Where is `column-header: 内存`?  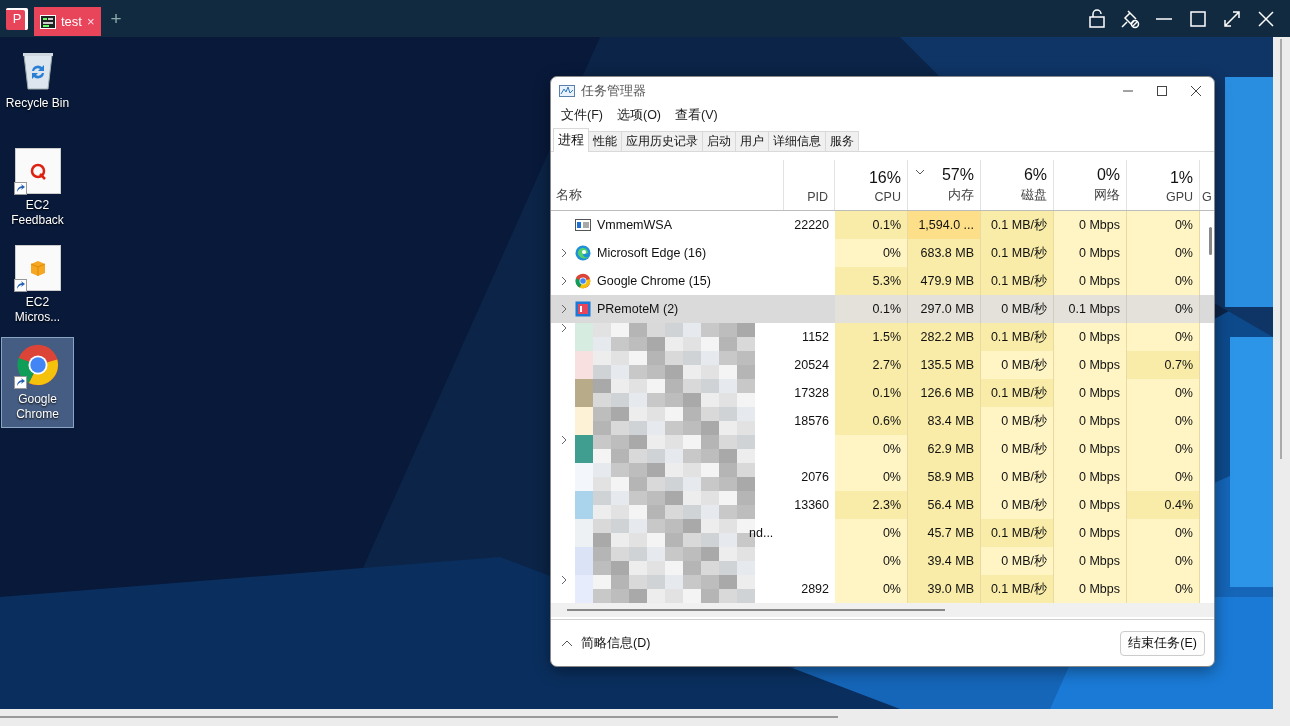 column-header: 内存 is located at coordinates (961, 195).